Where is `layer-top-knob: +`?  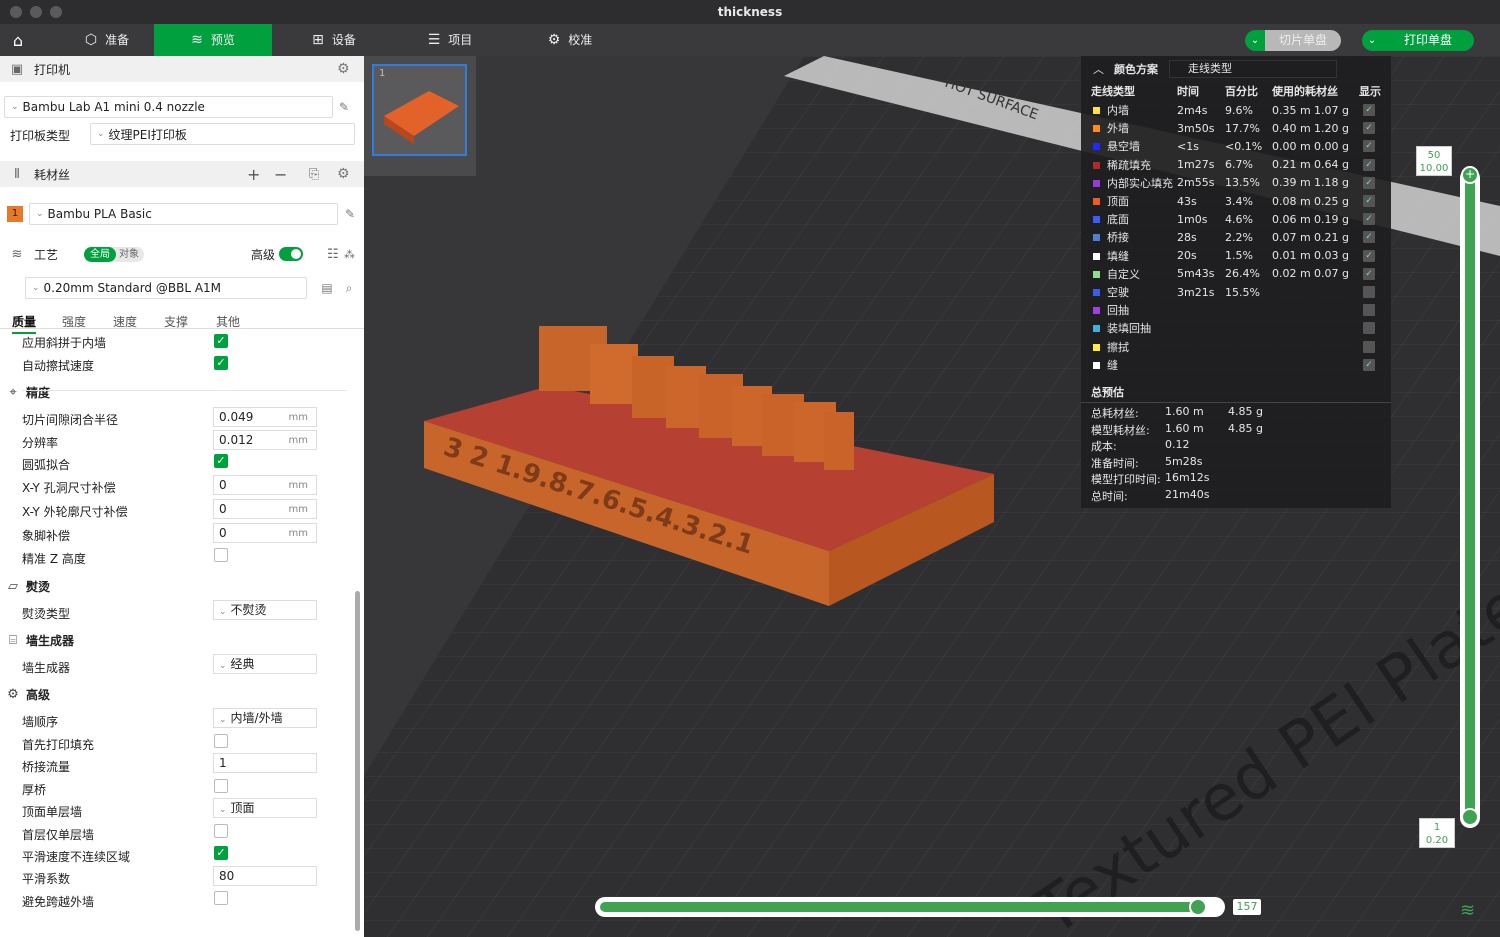 layer-top-knob: + is located at coordinates (1470, 175).